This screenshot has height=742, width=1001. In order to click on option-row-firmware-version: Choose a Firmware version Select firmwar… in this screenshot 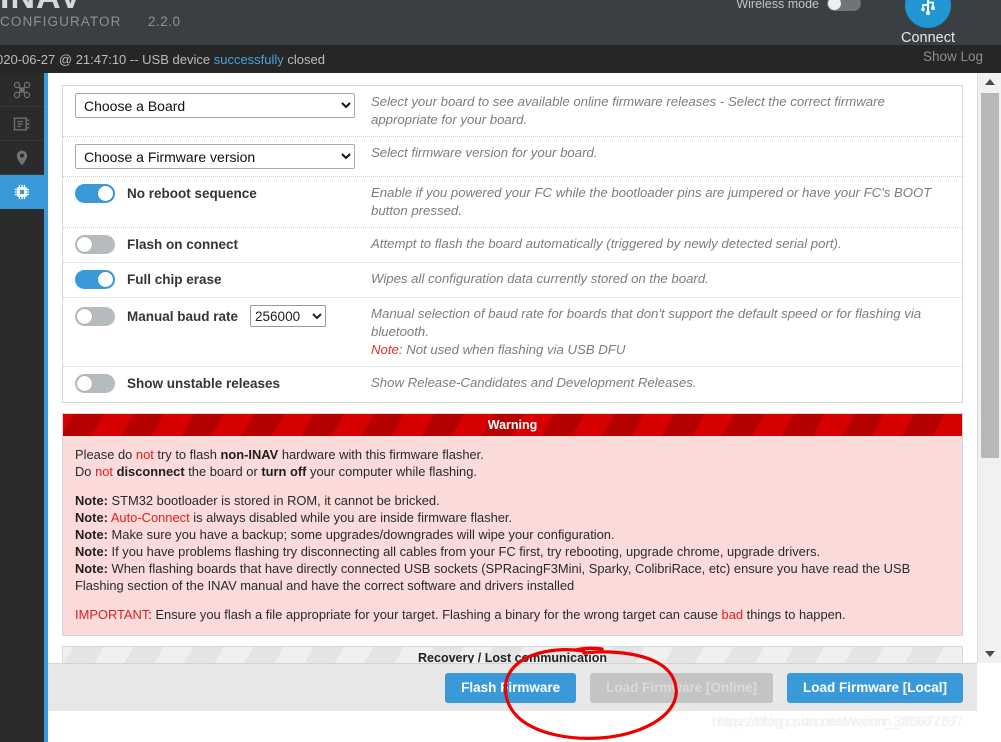, I will do `click(512, 157)`.